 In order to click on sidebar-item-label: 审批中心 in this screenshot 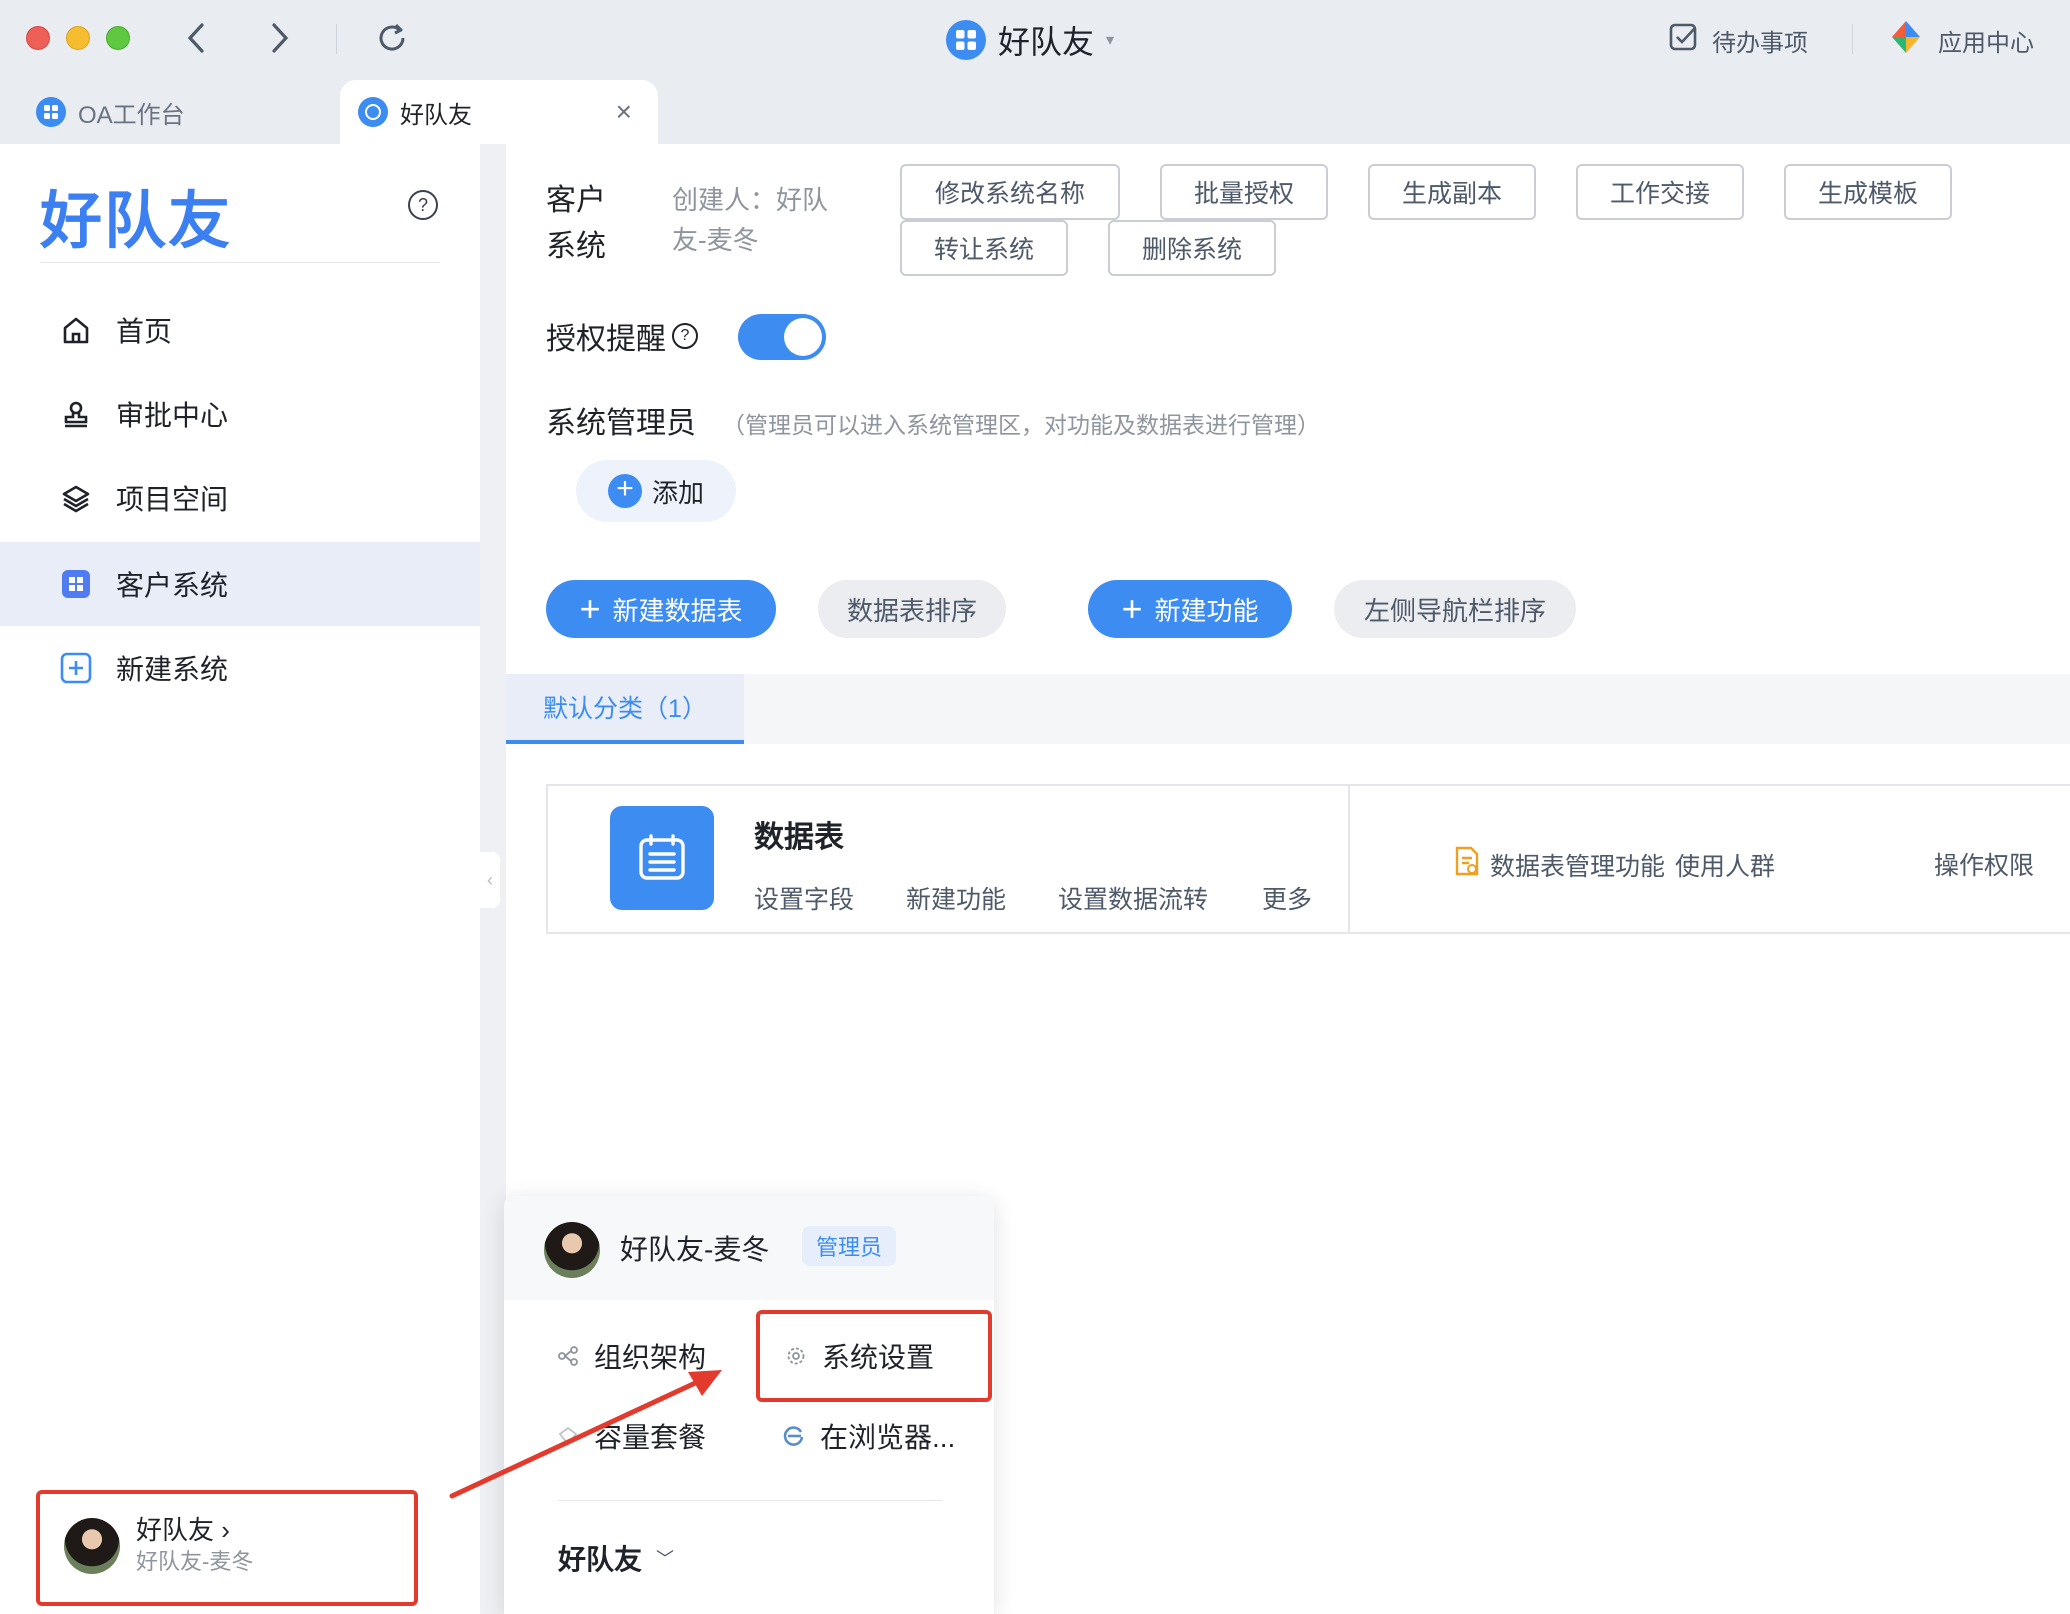, I will do `click(172, 415)`.